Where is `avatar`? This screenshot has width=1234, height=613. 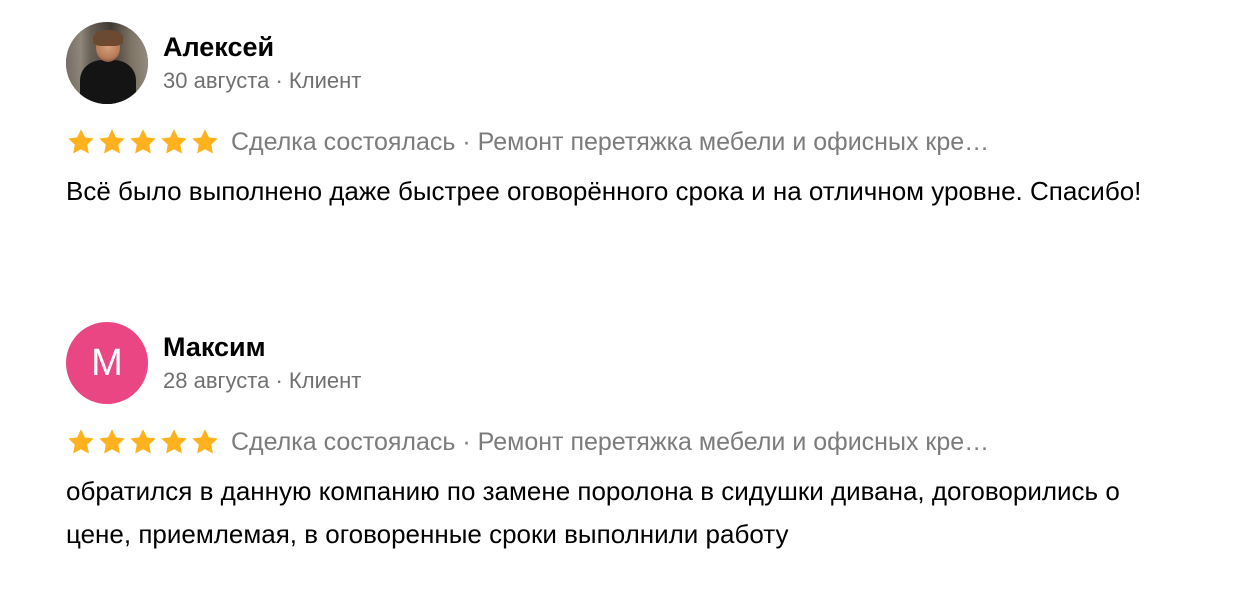
avatar is located at coordinates (107, 63).